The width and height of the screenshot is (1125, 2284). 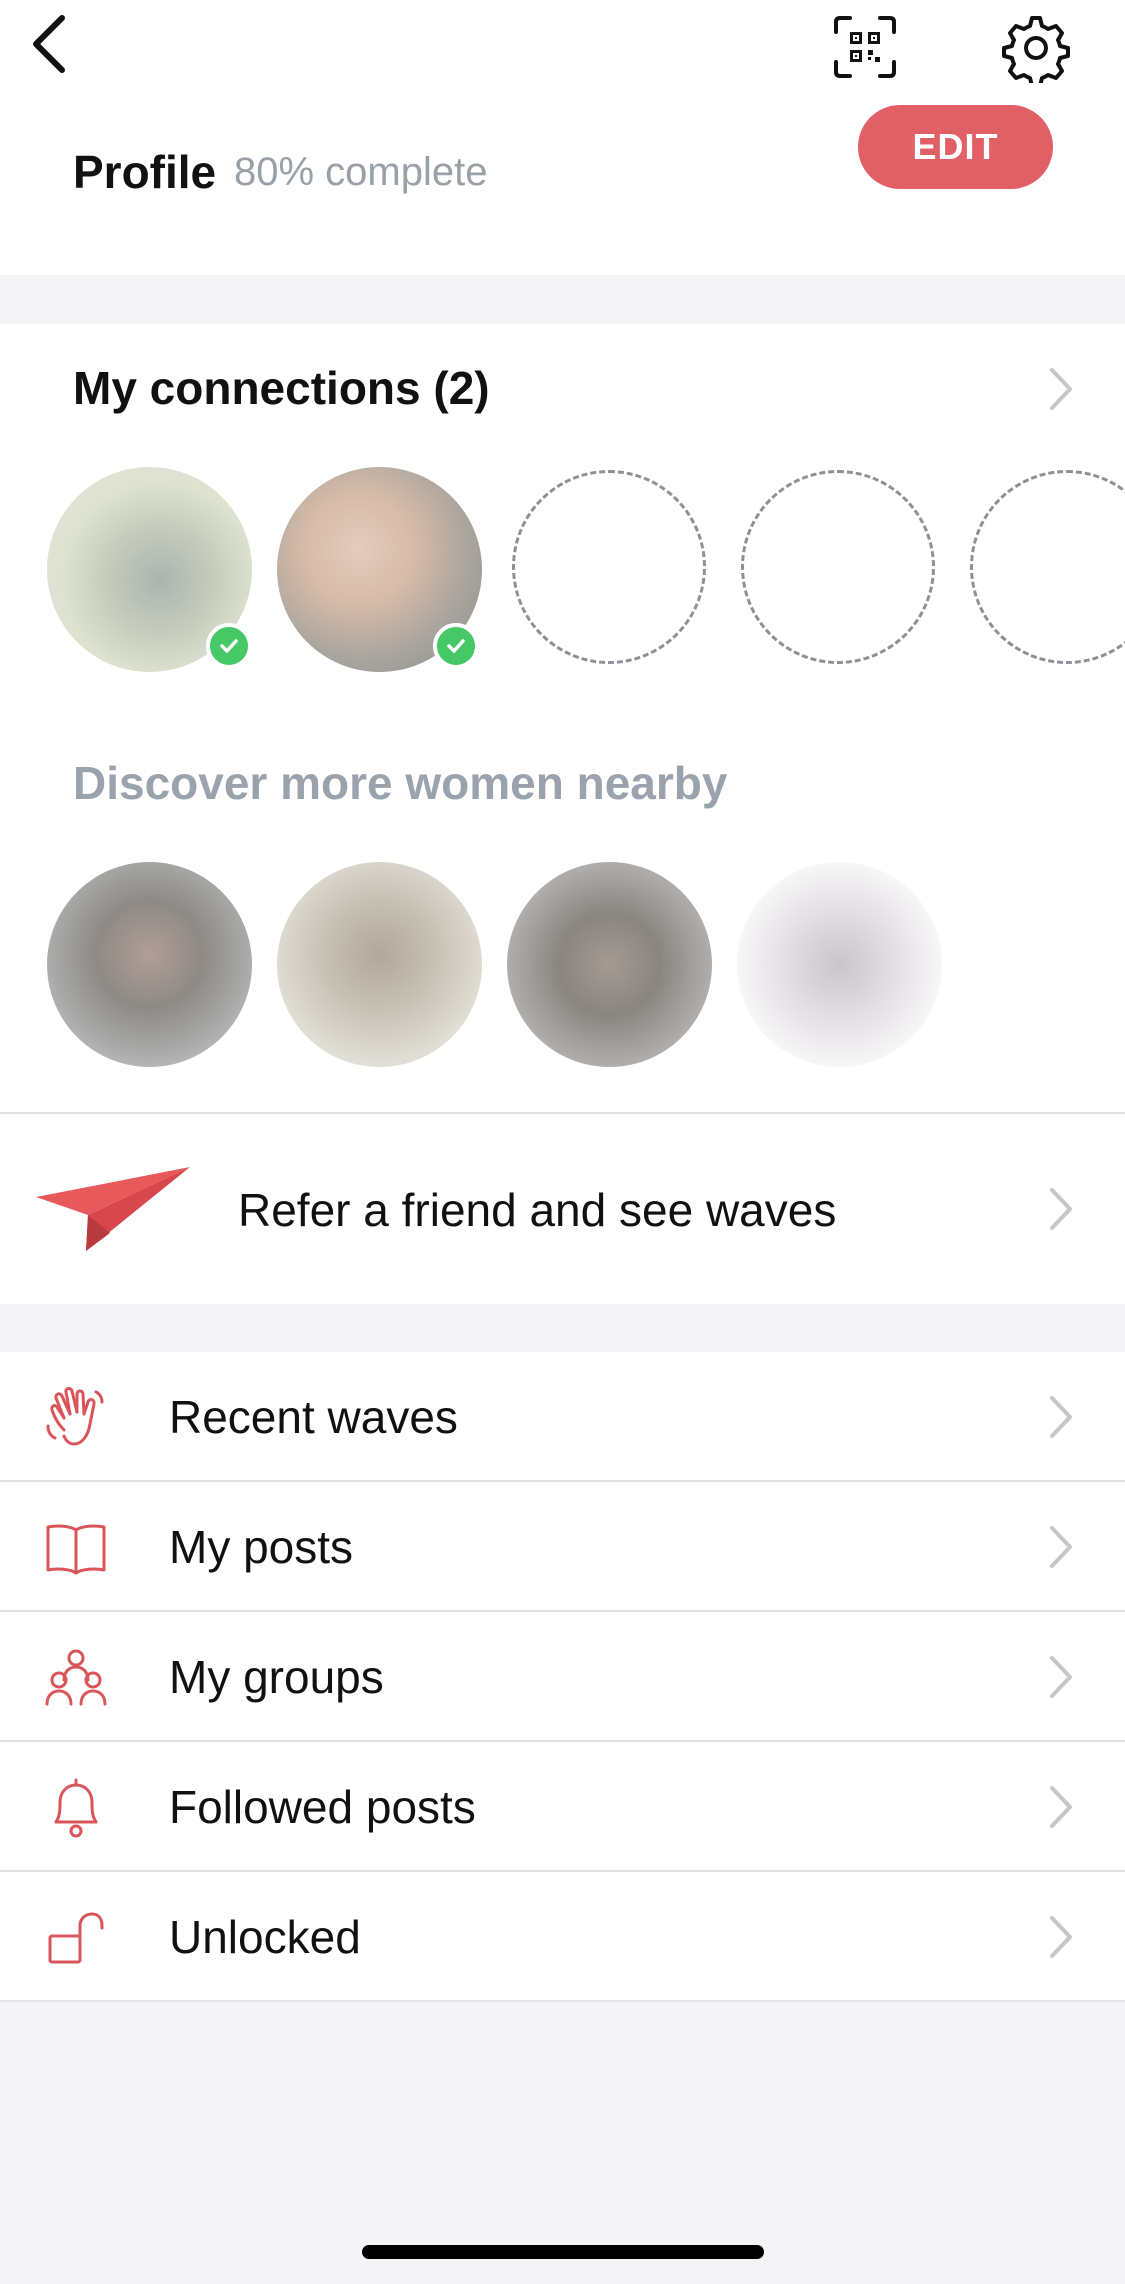 I want to click on menu-item-label: Followed posts, so click(x=322, y=1807).